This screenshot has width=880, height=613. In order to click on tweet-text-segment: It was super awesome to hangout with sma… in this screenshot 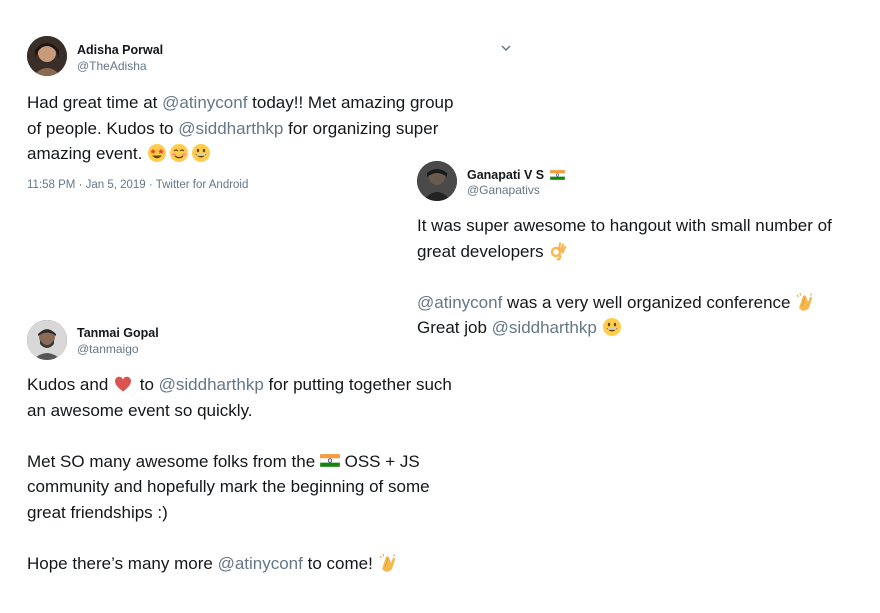, I will do `click(624, 225)`.